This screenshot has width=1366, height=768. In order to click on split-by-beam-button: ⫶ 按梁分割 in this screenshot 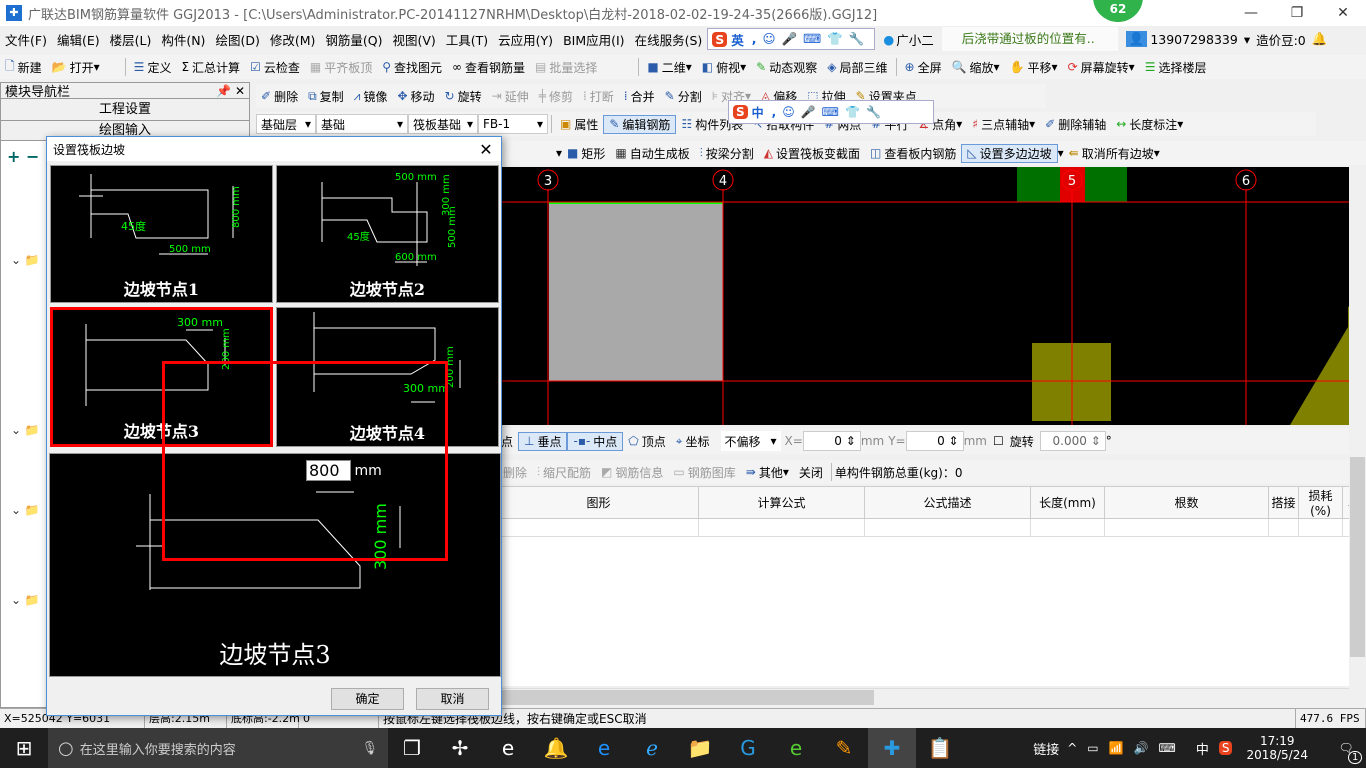, I will do `click(727, 153)`.